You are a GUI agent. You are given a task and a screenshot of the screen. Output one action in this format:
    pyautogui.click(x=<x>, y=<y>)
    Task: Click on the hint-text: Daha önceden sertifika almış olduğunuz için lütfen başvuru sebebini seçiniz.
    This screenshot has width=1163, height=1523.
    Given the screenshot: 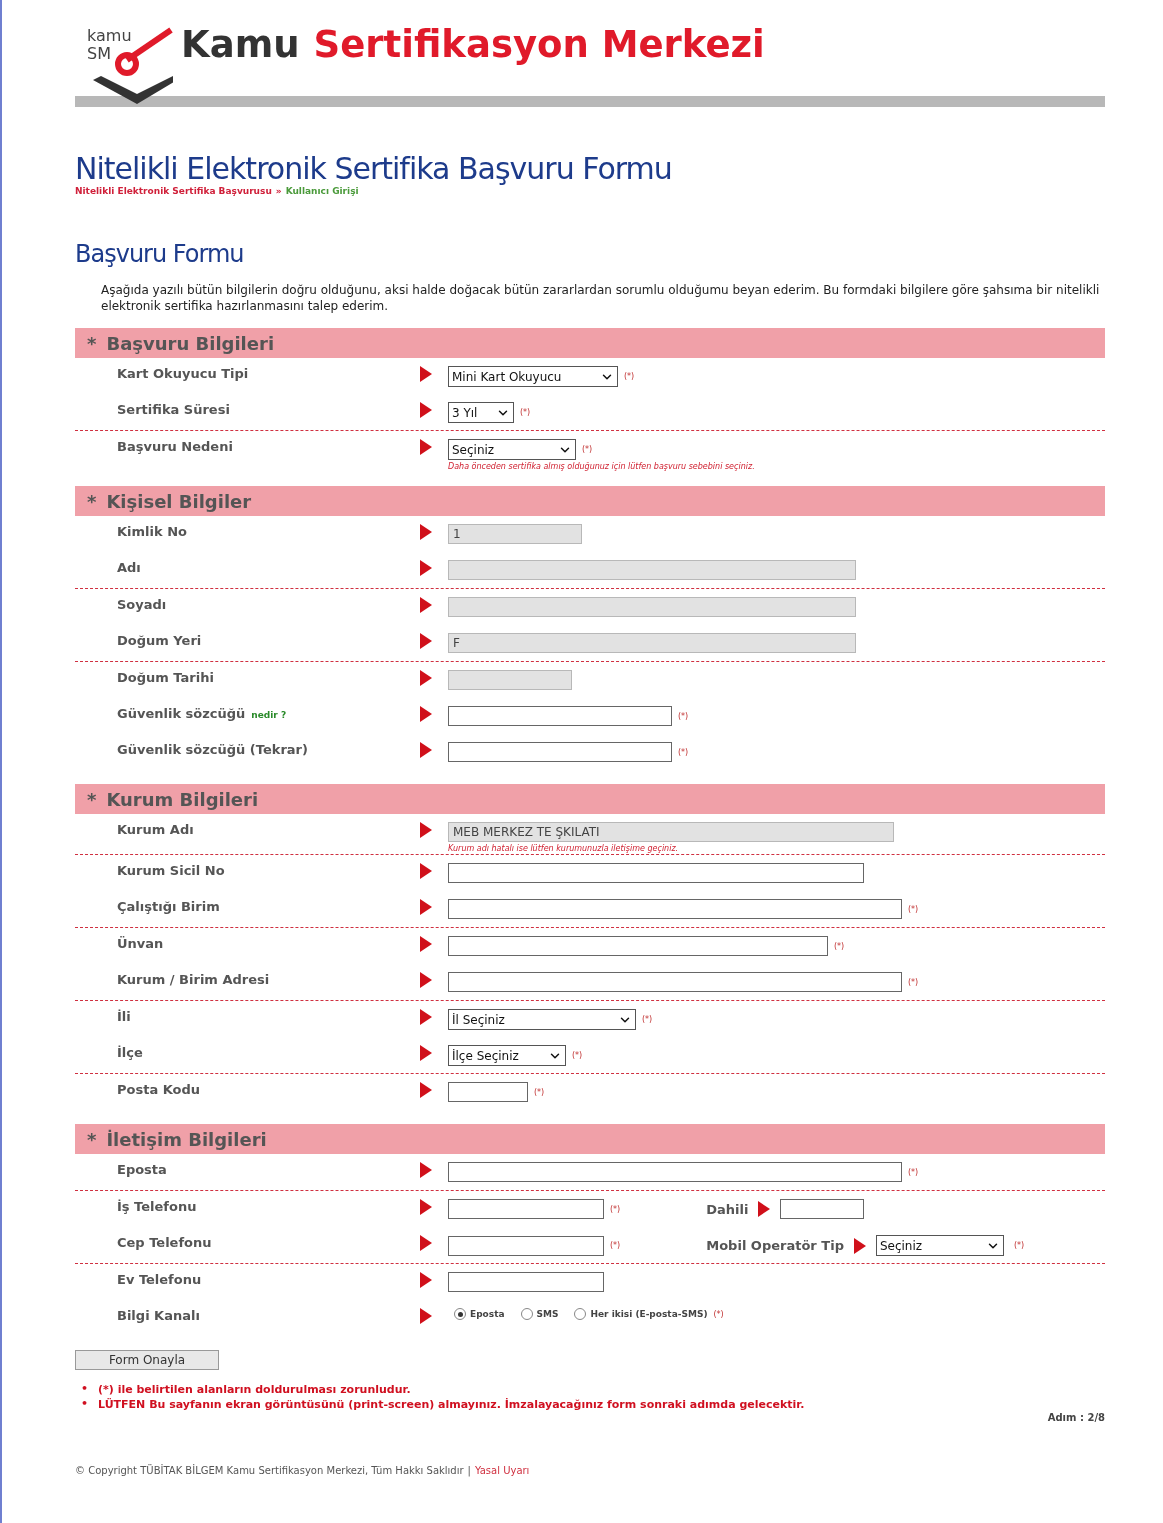 What is the action you would take?
    pyautogui.click(x=602, y=466)
    